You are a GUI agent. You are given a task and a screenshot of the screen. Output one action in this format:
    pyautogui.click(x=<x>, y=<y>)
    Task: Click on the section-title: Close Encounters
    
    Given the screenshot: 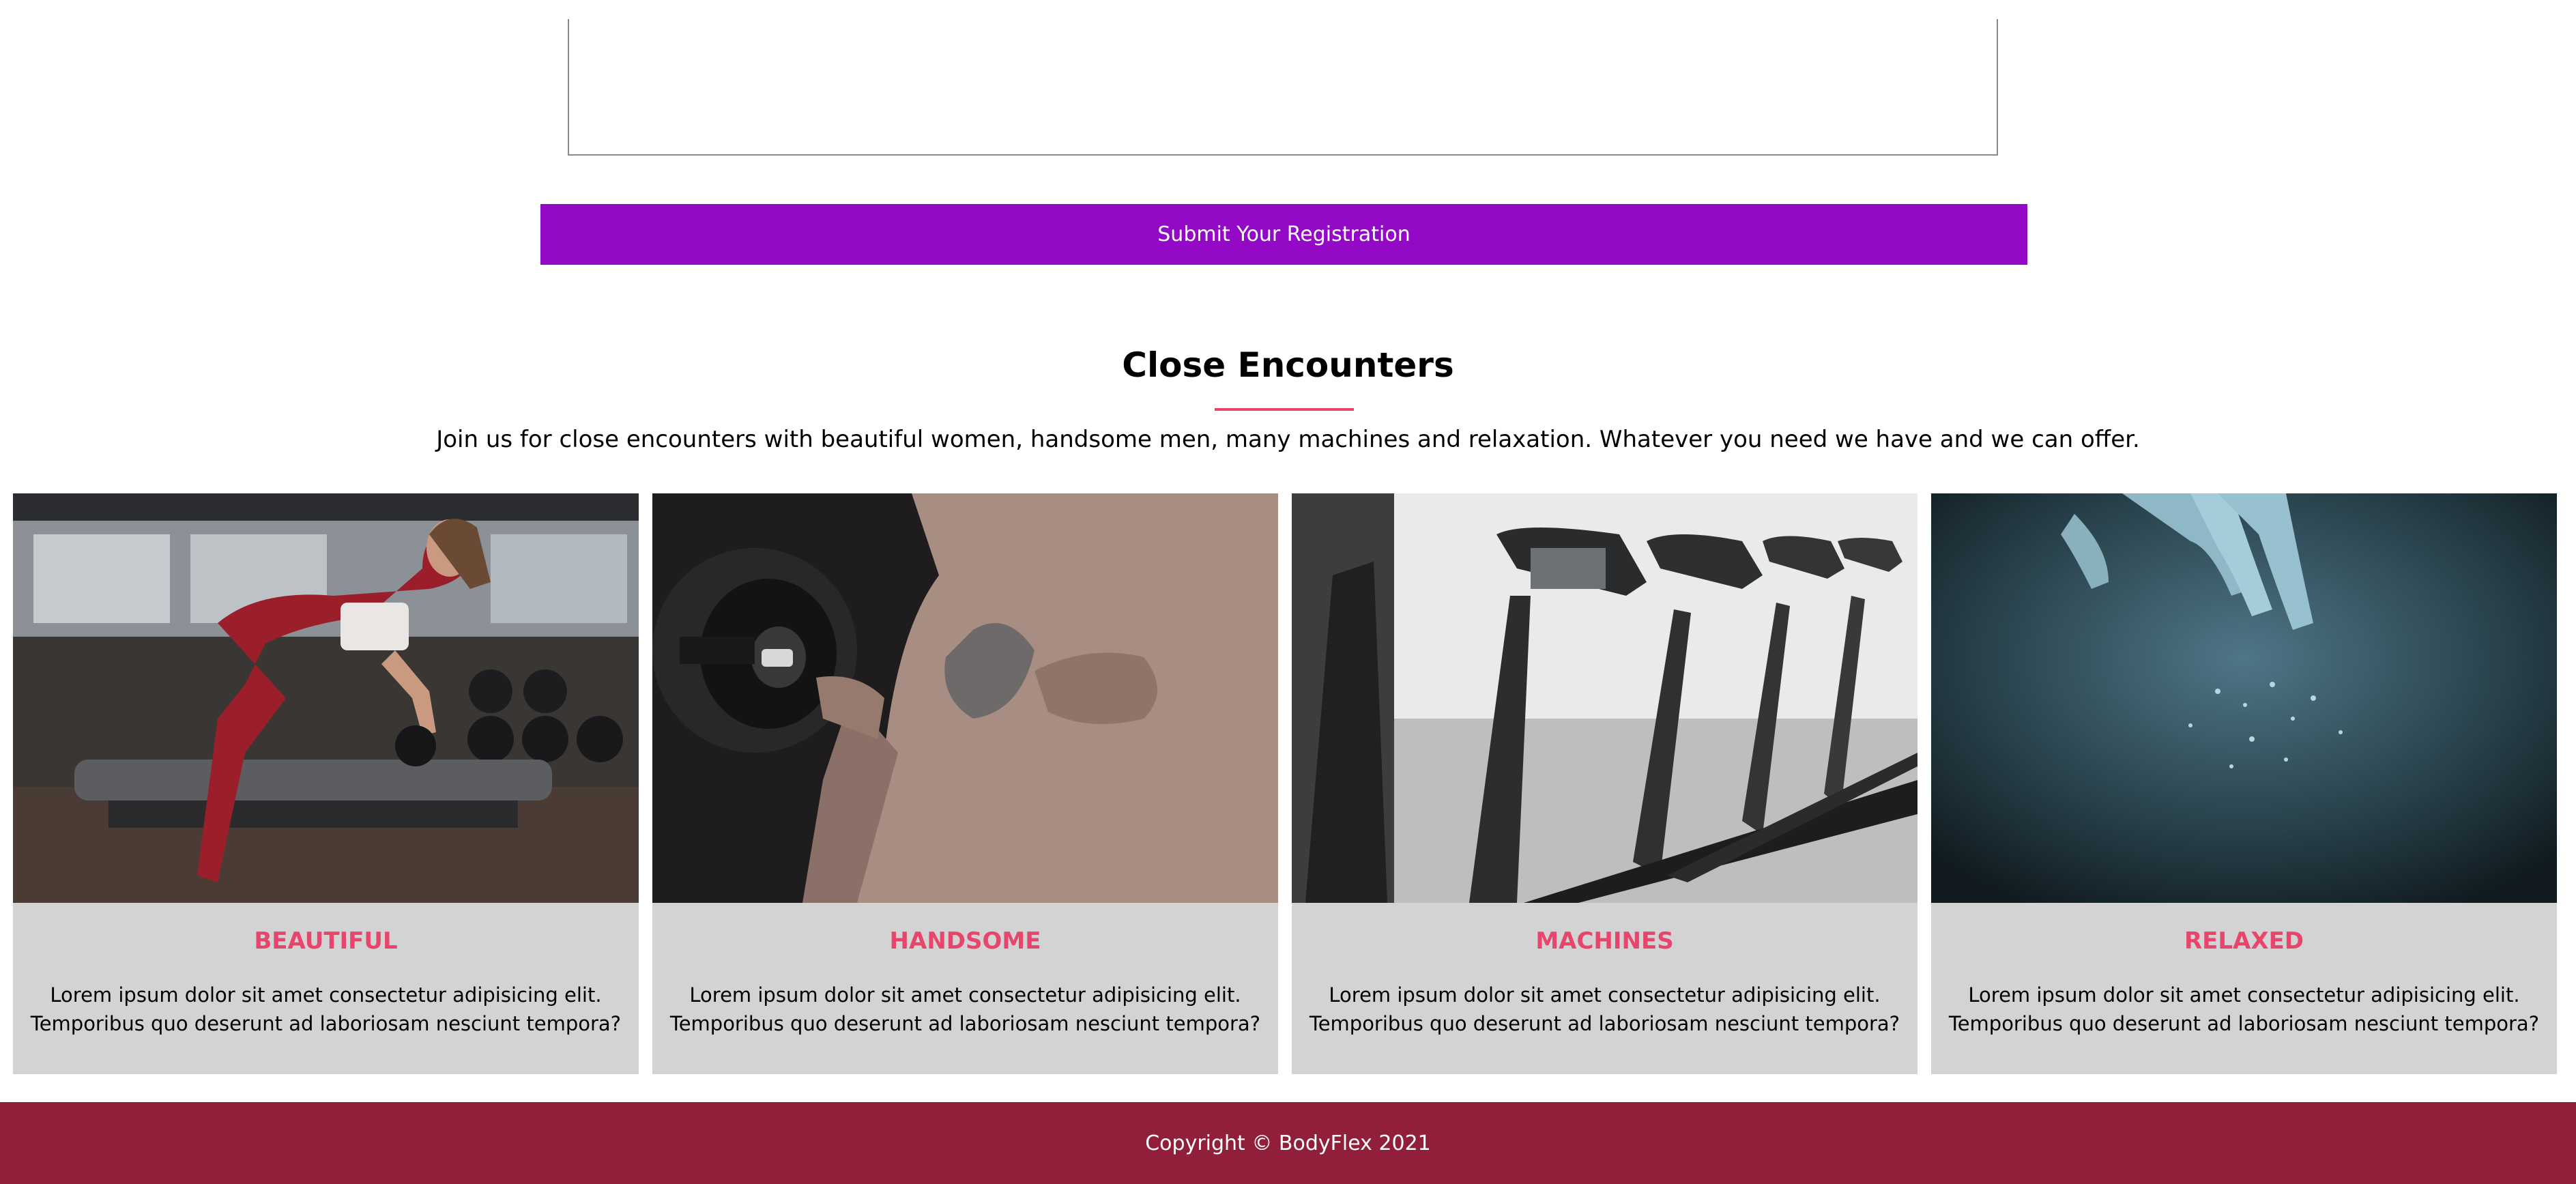 What is the action you would take?
    pyautogui.click(x=1288, y=365)
    